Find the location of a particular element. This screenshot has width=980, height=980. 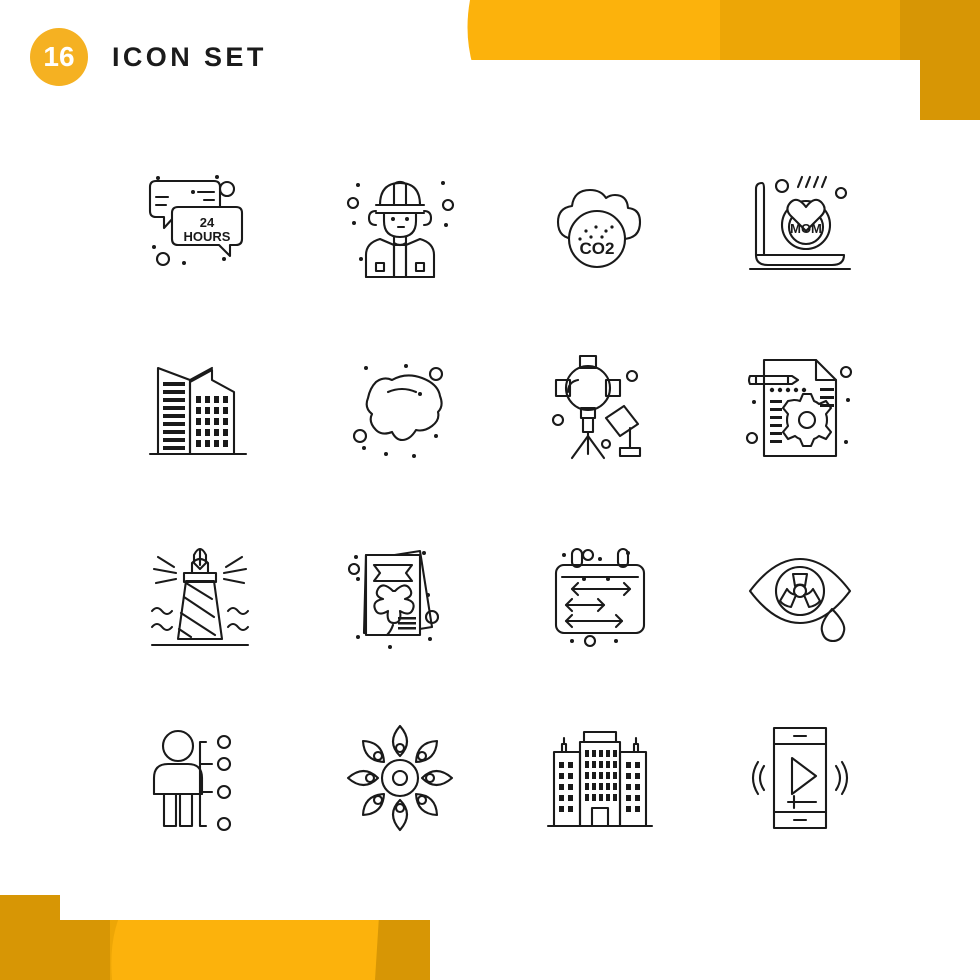

person-skills-list-icon is located at coordinates (192, 780).